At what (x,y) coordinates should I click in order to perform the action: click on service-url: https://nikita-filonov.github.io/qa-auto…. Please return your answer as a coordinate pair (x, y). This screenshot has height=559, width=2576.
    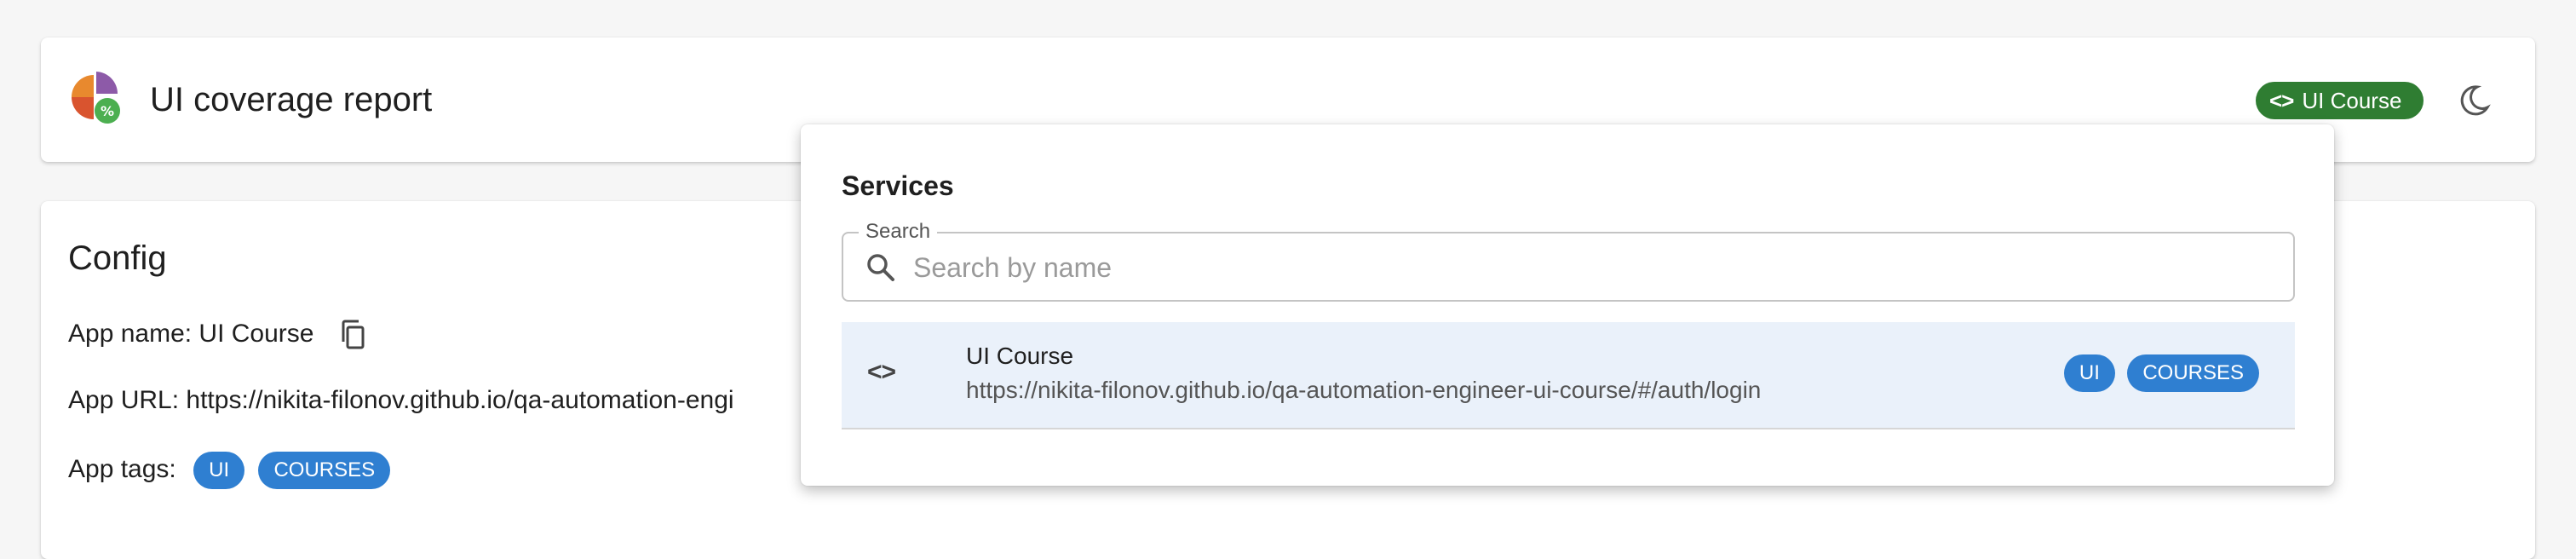
    Looking at the image, I should click on (1364, 390).